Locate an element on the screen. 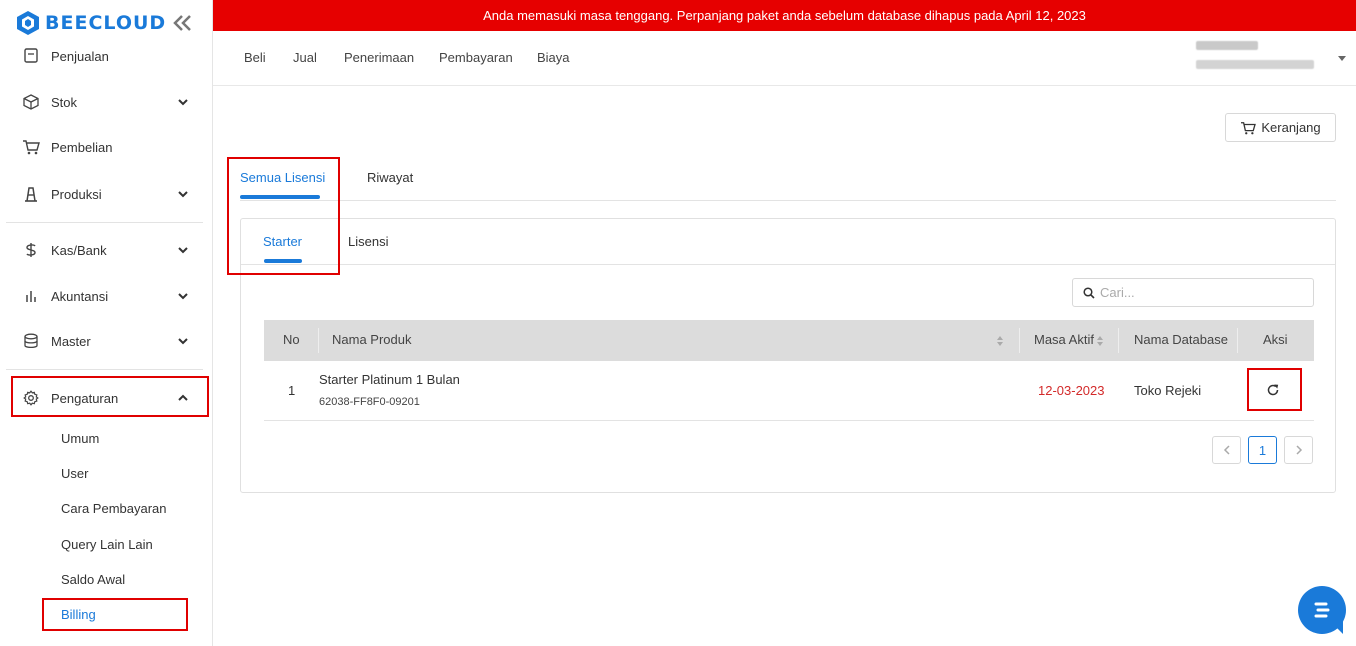  database-icon is located at coordinates (31, 341).